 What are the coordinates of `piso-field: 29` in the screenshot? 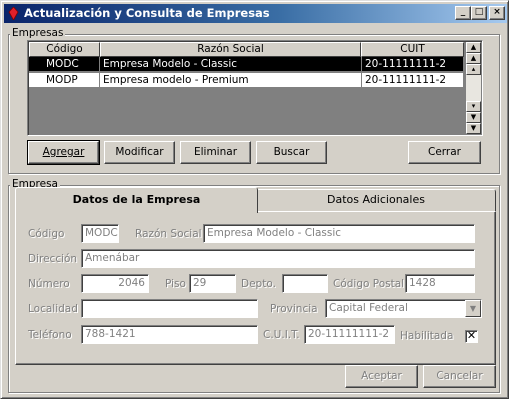 It's located at (212, 283).